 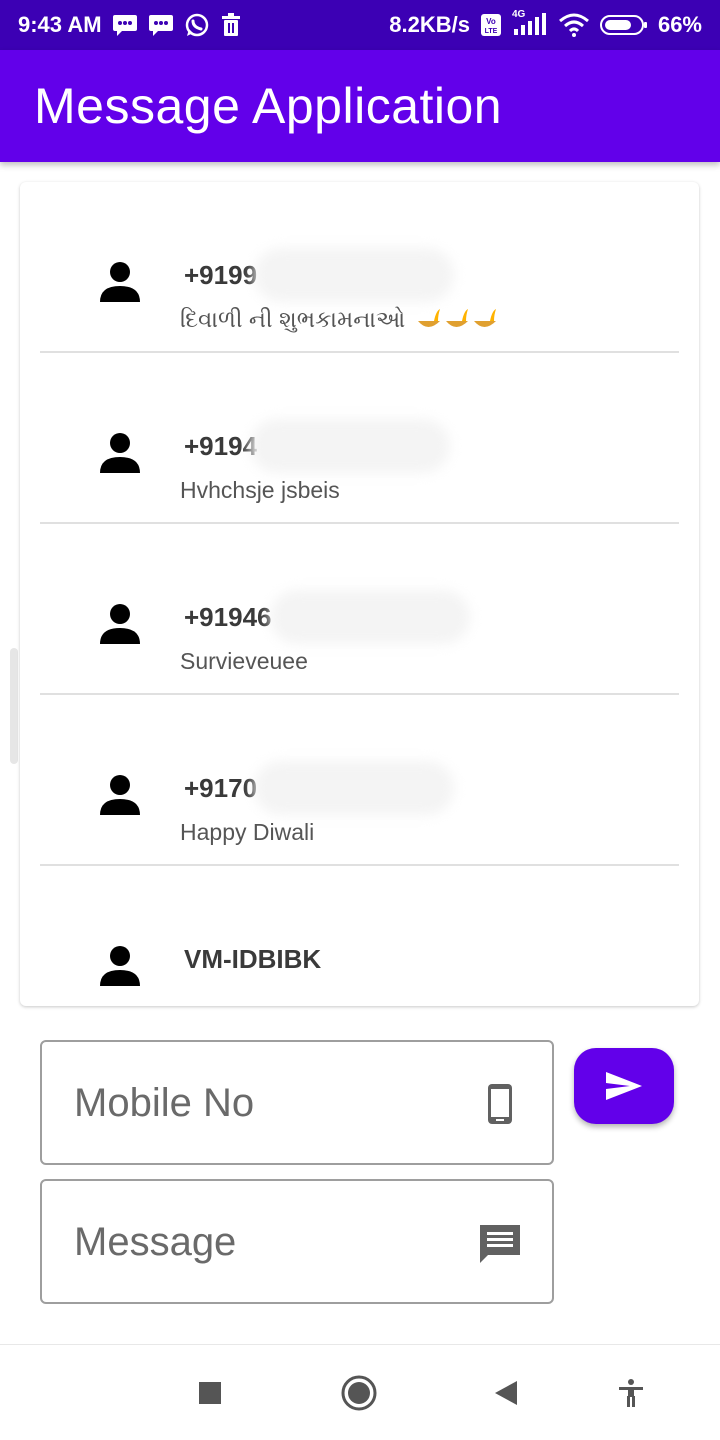 I want to click on volte-icon: Vo LTE, so click(x=491, y=25).